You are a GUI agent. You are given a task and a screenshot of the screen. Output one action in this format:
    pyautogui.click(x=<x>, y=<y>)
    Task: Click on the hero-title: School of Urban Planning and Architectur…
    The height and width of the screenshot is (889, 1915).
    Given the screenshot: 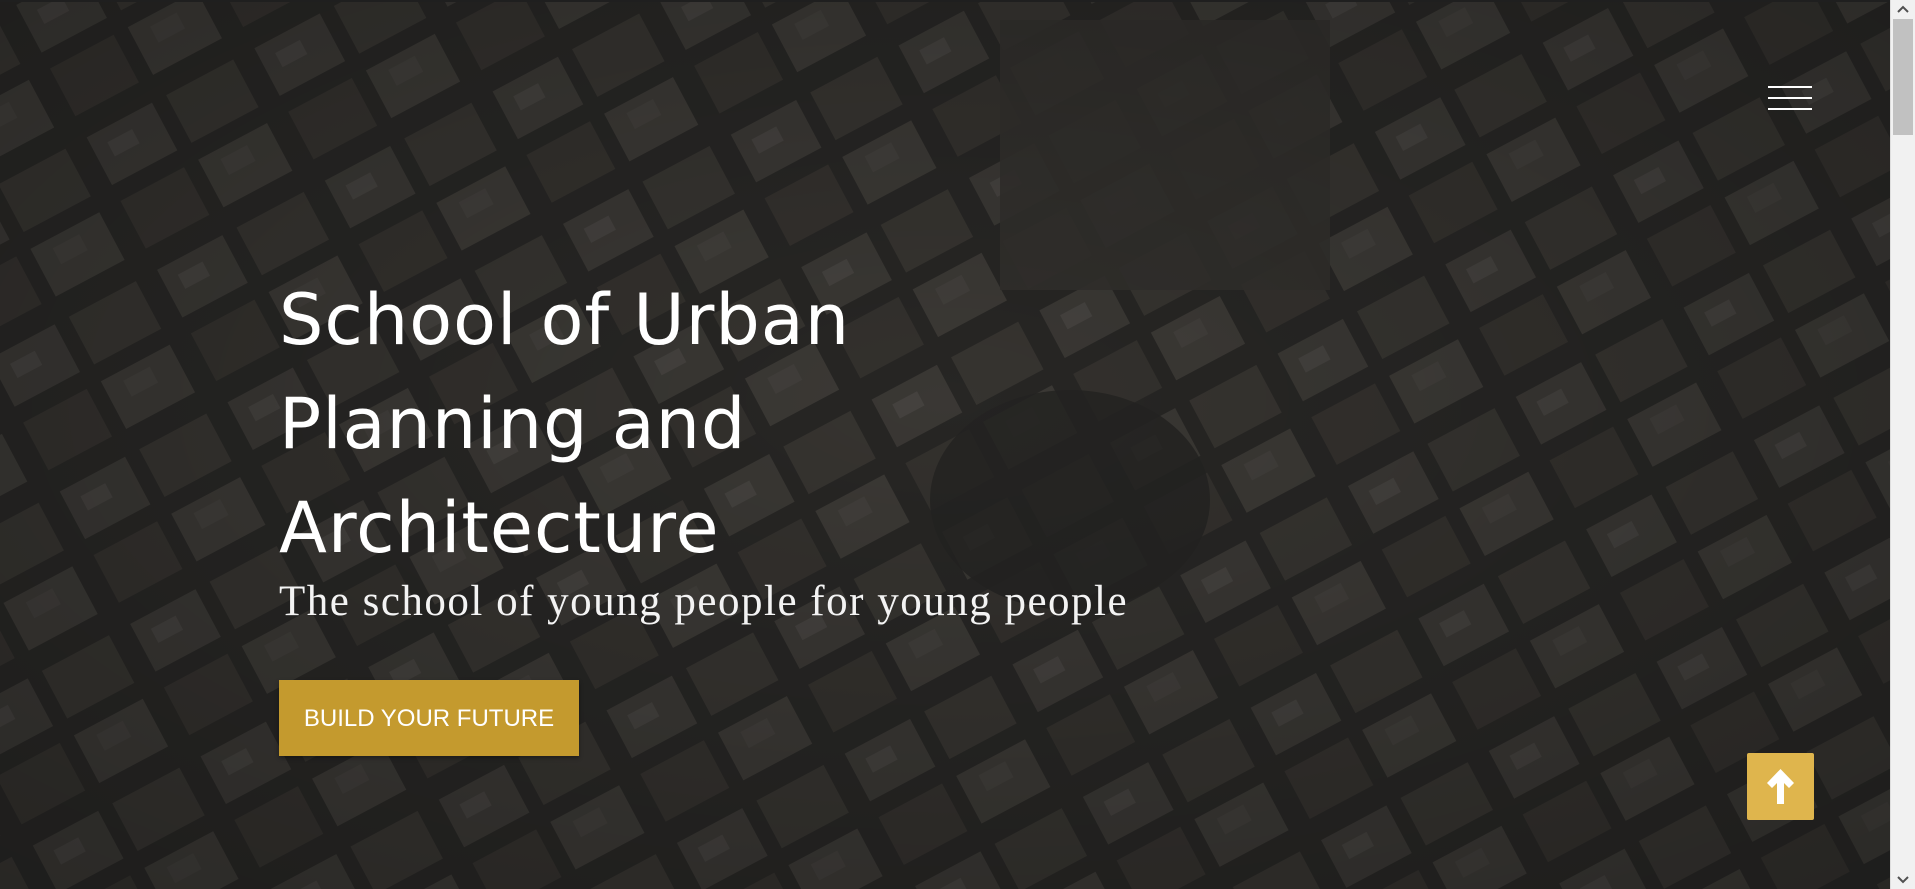 What is the action you would take?
    pyautogui.click(x=565, y=424)
    